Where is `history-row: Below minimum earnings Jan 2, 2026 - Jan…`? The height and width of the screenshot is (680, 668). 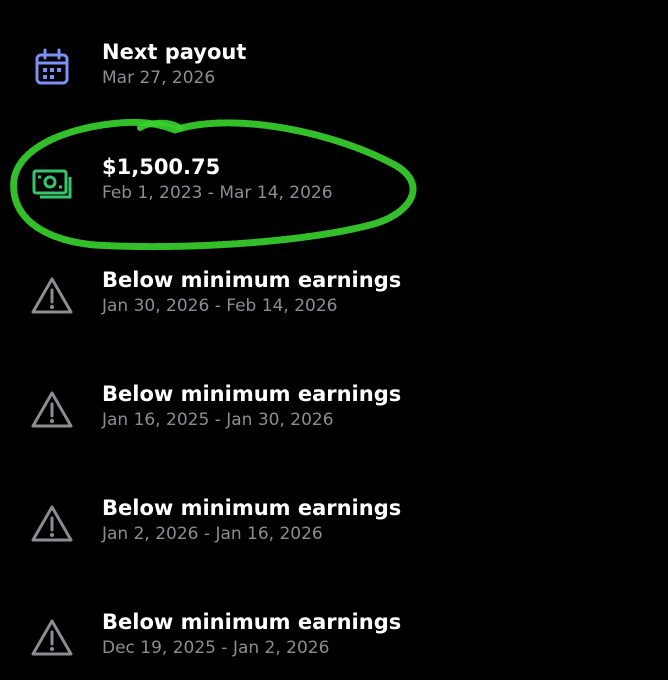
history-row: Below minimum earnings Jan 2, 2026 - Jan… is located at coordinates (334, 536).